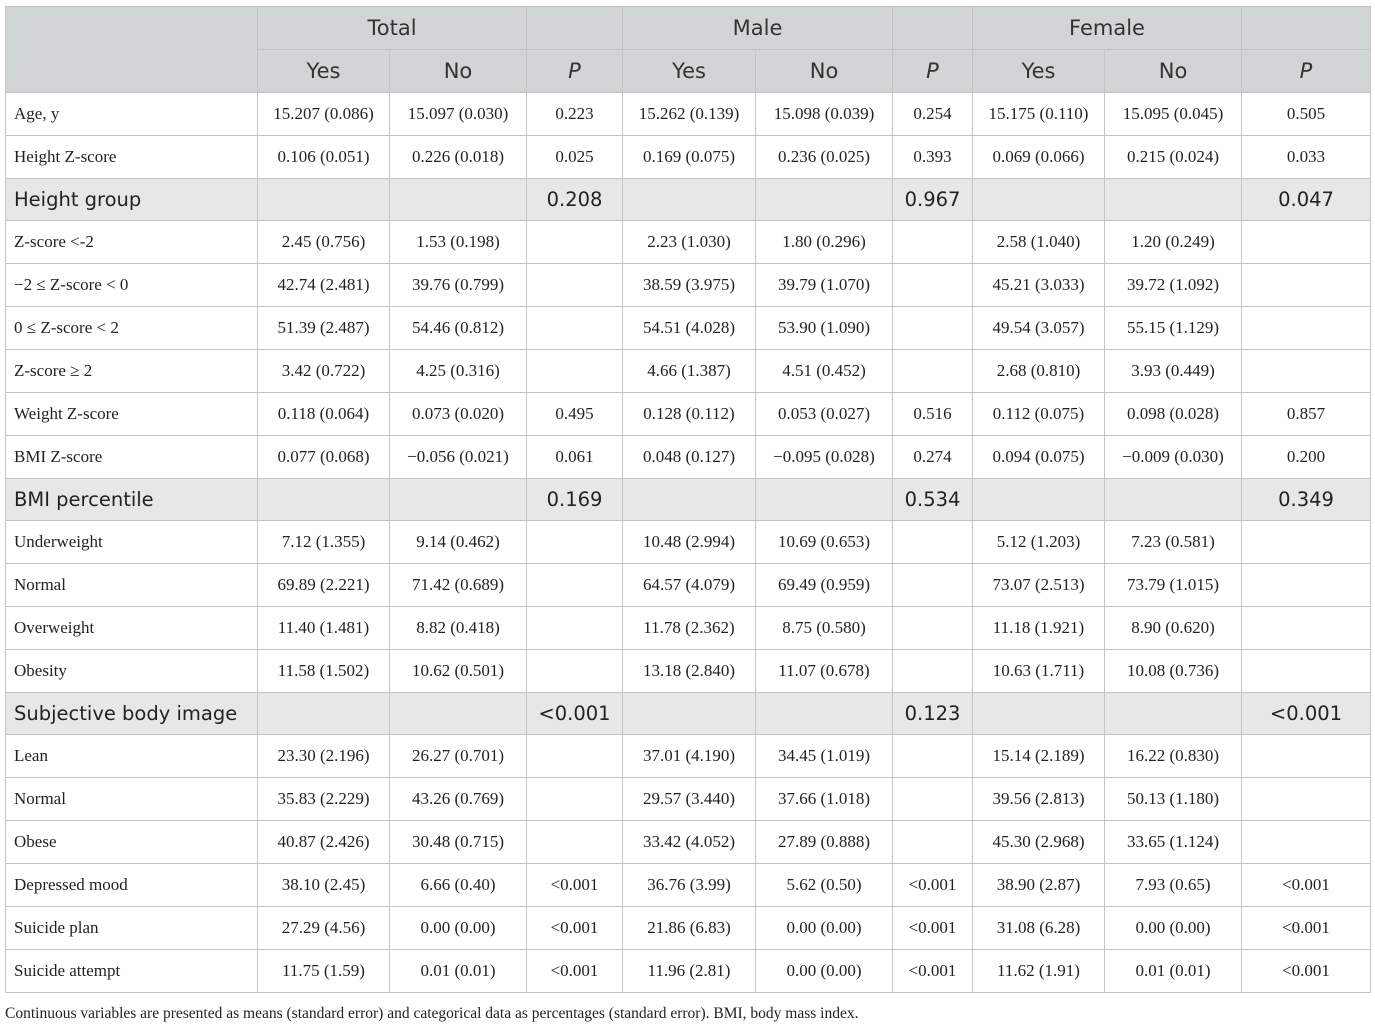 This screenshot has height=1029, width=1375. I want to click on table-cell: 27.29 (4.56), so click(323, 928).